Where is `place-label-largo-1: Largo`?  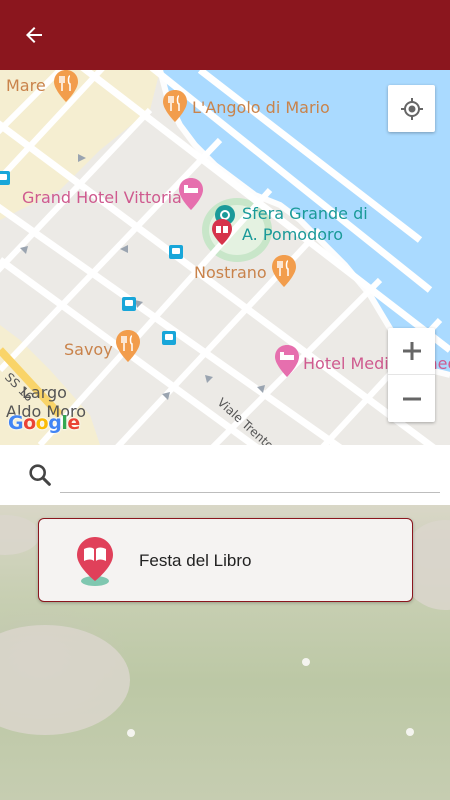
place-label-largo-1: Largo is located at coordinates (44, 392).